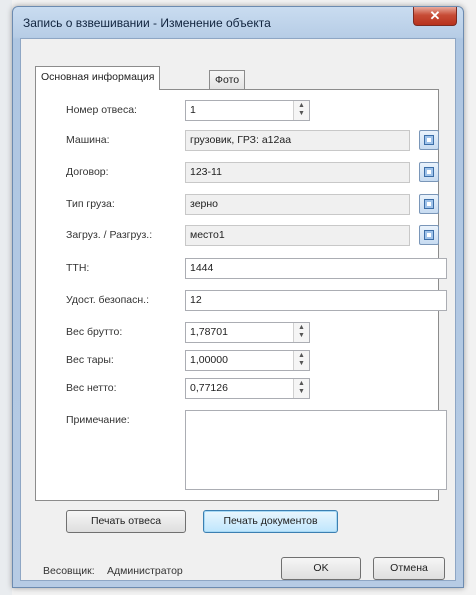 This screenshot has height=595, width=476. I want to click on tab-main-info-label: Основная информация, so click(98, 77).